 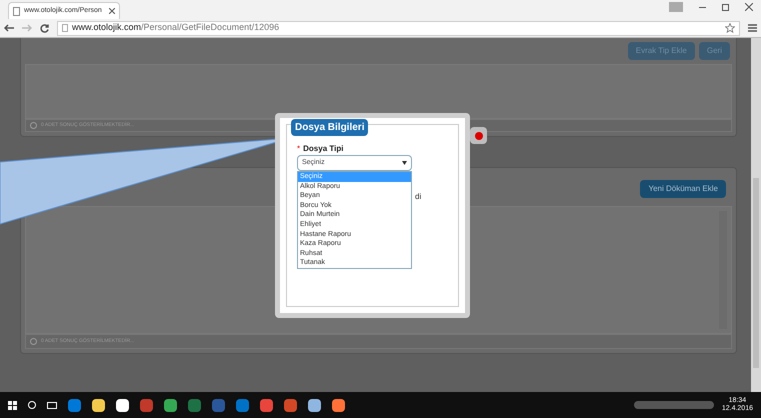 I want to click on menu-icon, so click(x=752, y=28).